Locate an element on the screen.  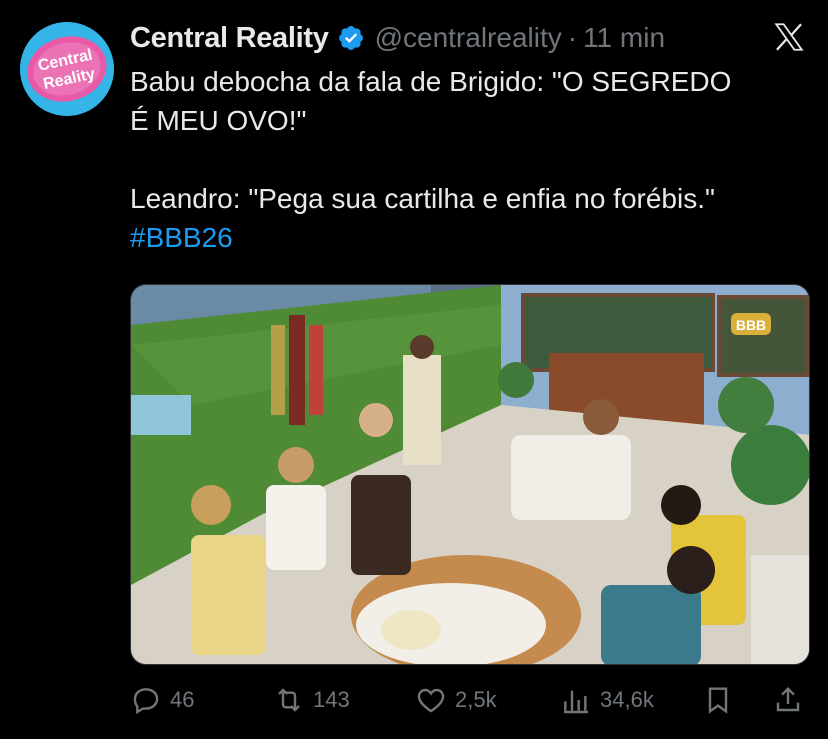
tweet-line-2: É MEU OVO!" is located at coordinates (218, 120).